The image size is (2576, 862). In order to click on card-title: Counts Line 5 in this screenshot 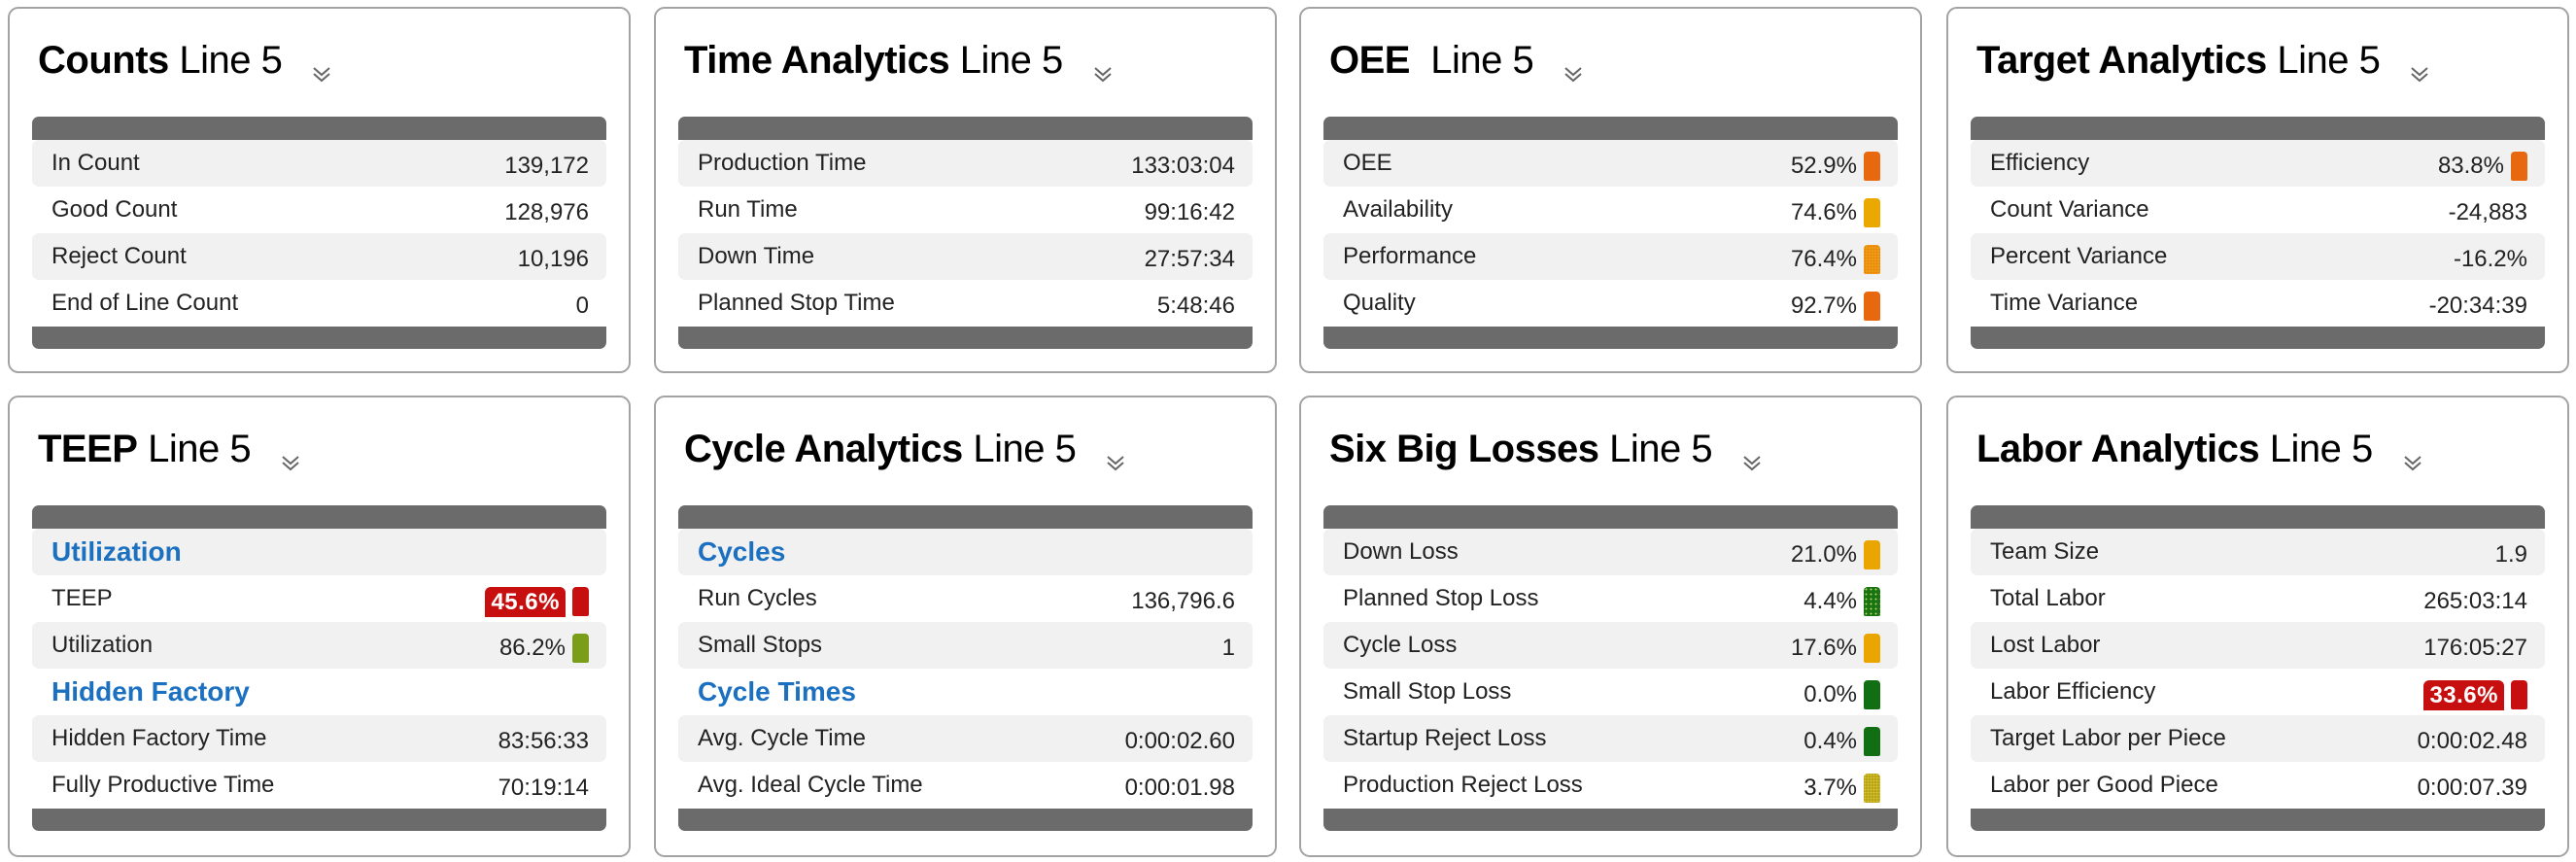, I will do `click(185, 60)`.